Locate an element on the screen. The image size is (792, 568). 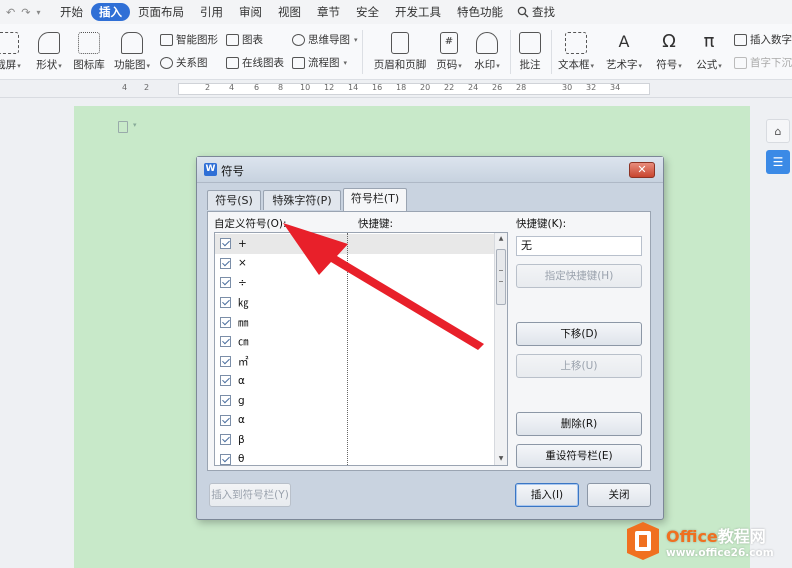
collapse-panel-icon: ⌂ is located at coordinates (778, 131).